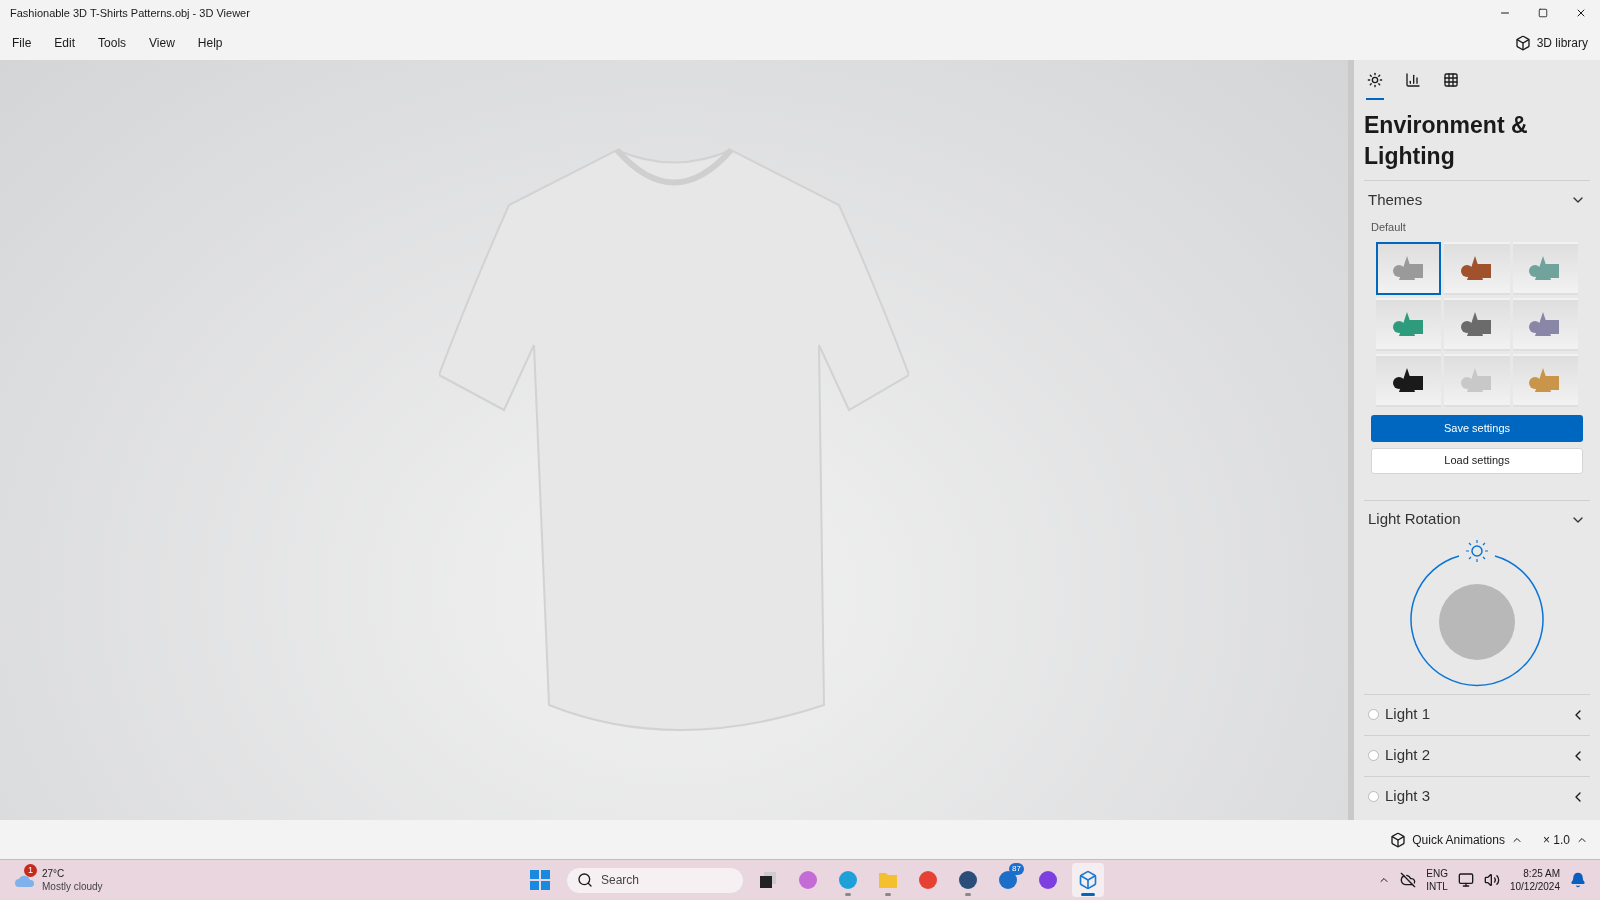 The height and width of the screenshot is (900, 1600). Describe the element at coordinates (620, 880) in the screenshot. I see `search-placeholder: Search` at that location.